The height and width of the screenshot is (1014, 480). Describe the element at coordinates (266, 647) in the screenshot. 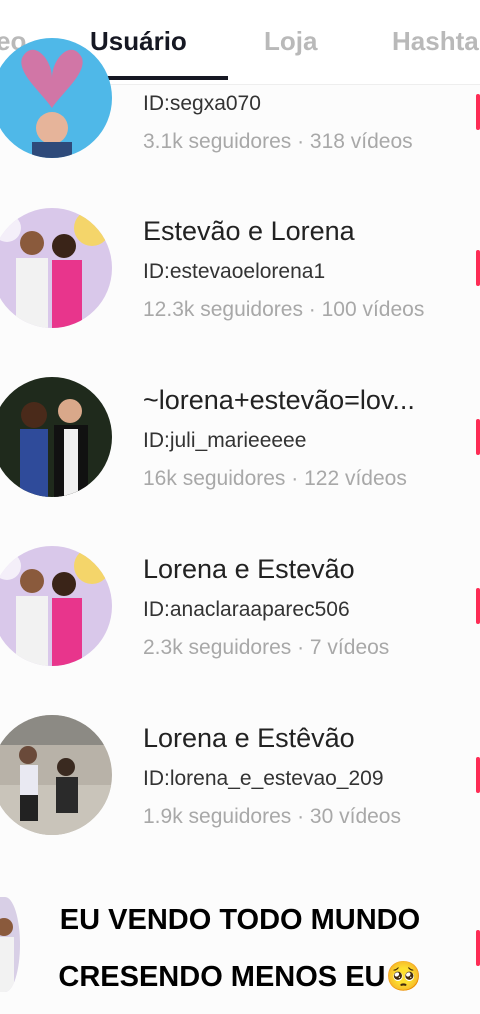

I see `user-stats: 2.3k seguidores · 7 vídeos` at that location.